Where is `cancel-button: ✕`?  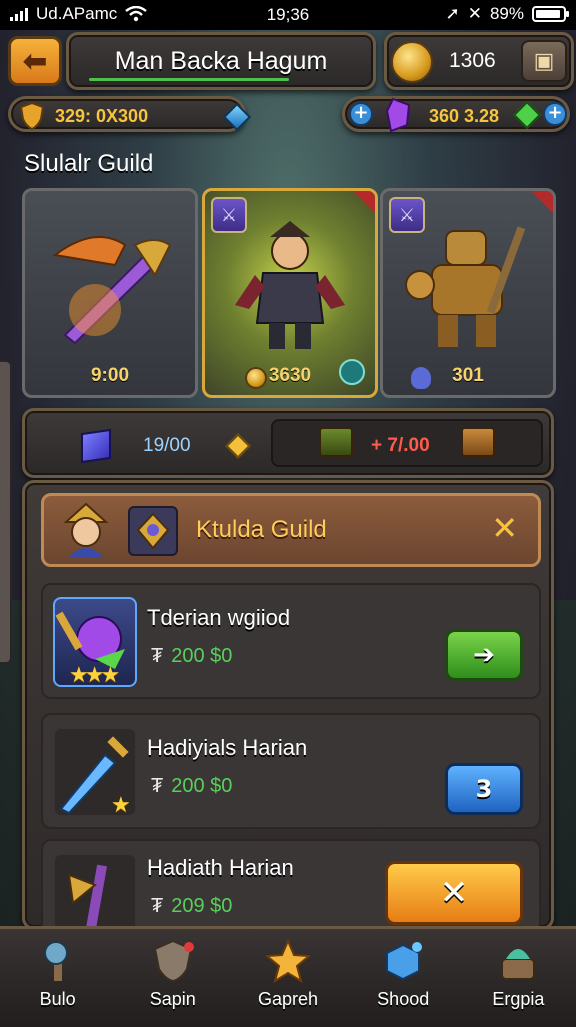
cancel-button: ✕ is located at coordinates (454, 893).